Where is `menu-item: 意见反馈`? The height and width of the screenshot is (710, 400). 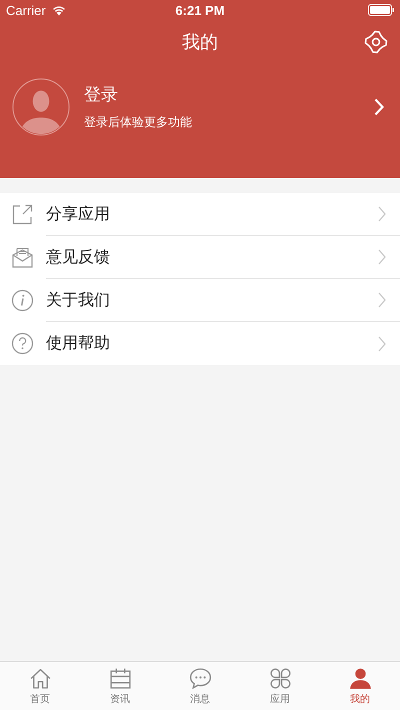
menu-item: 意见反馈 is located at coordinates (200, 257).